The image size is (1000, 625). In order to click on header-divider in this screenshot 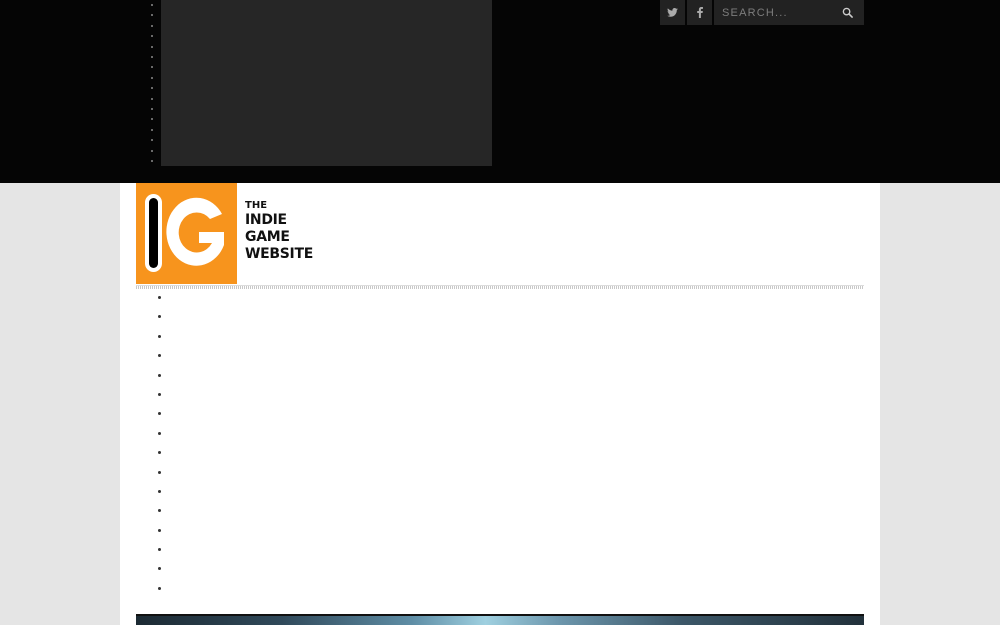, I will do `click(500, 287)`.